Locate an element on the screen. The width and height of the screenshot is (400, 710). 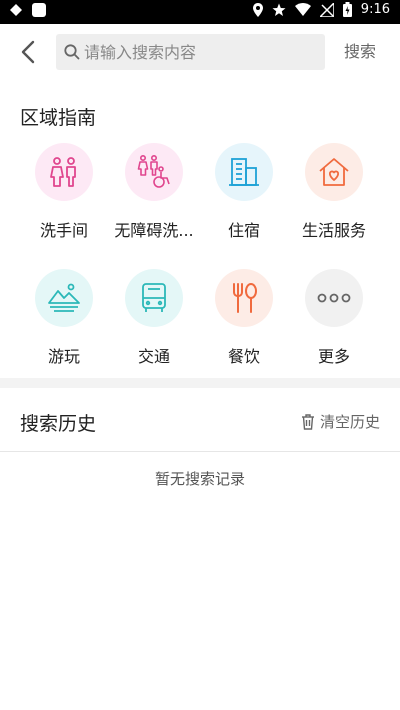
section-divider is located at coordinates (200, 383).